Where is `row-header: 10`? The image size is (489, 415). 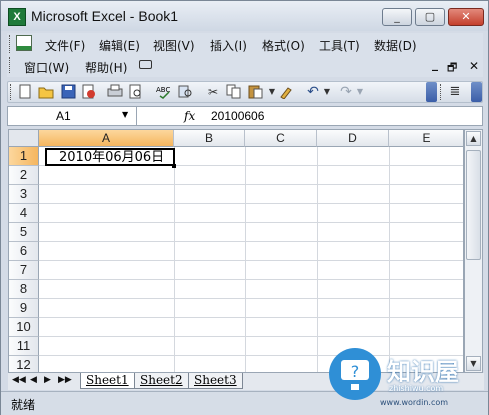
row-header: 10 is located at coordinates (24, 327).